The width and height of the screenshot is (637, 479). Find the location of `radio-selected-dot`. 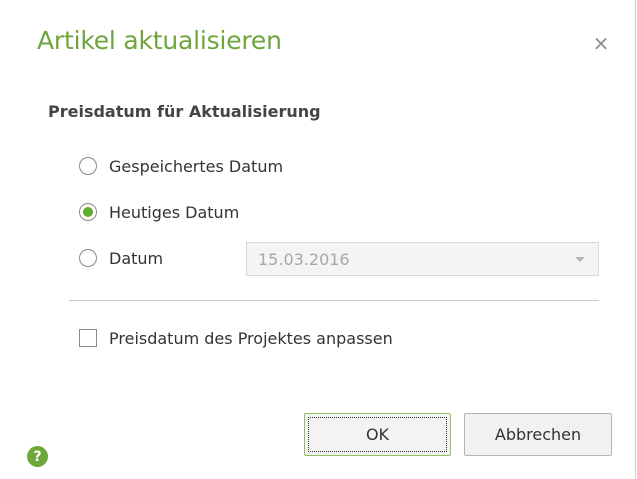

radio-selected-dot is located at coordinates (88, 212).